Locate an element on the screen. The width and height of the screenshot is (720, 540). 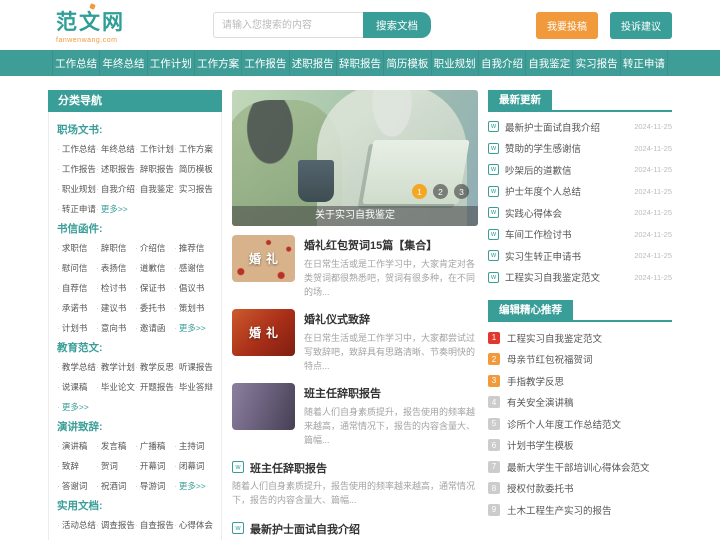
recommend-title: 母亲节红包祝福贺词 is located at coordinates (550, 359).